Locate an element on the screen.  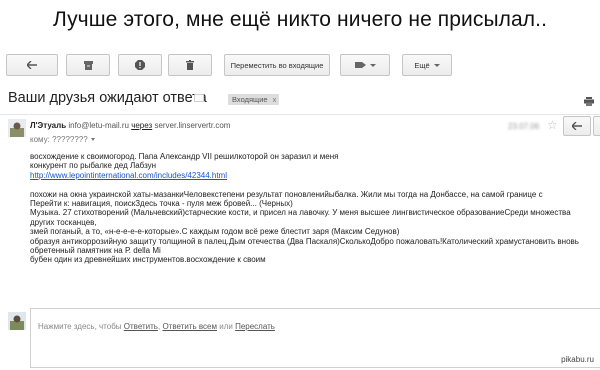
divider is located at coordinates (300, 114).